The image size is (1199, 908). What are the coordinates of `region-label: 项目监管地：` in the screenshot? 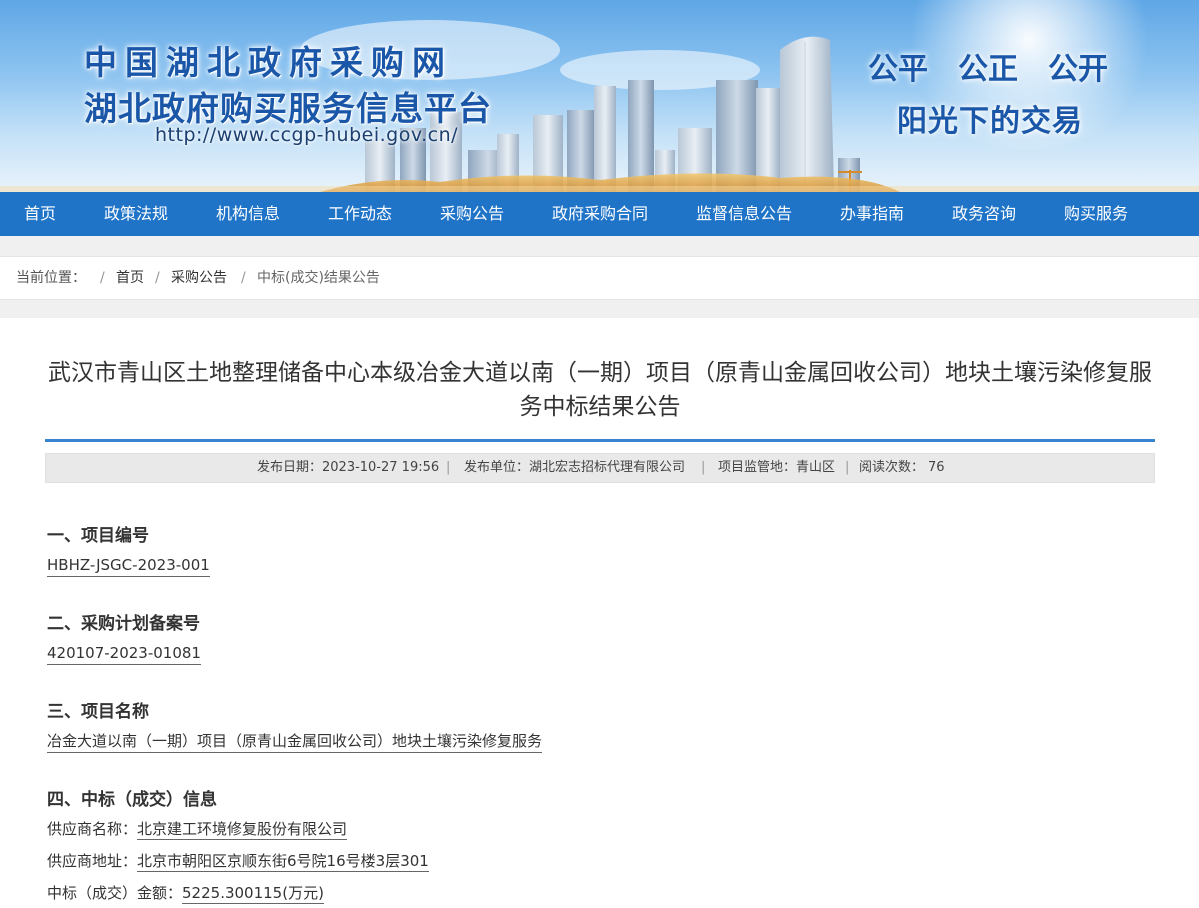 It's located at (757, 467).